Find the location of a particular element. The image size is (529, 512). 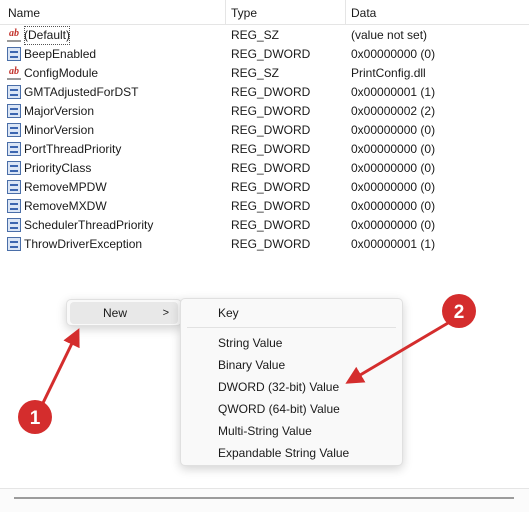

value-name: SchedulerThreadPriority is located at coordinates (89, 225).